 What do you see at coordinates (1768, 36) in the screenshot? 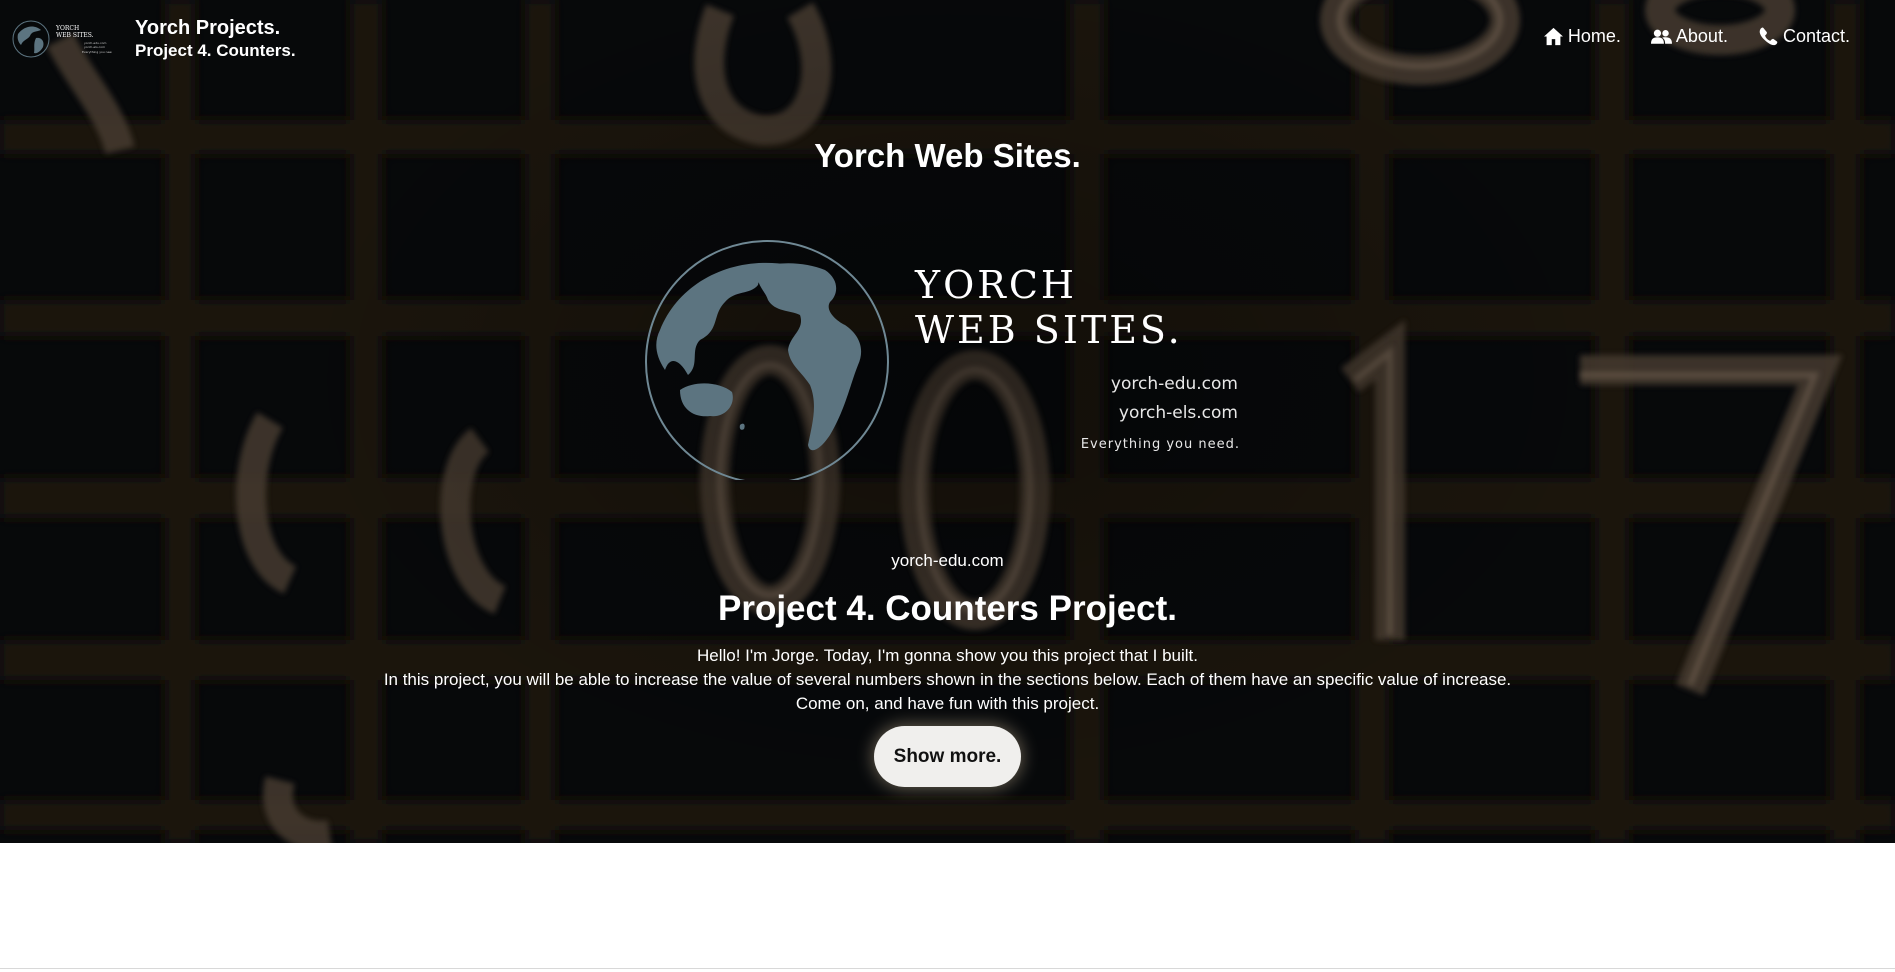
I see `phone-icon` at bounding box center [1768, 36].